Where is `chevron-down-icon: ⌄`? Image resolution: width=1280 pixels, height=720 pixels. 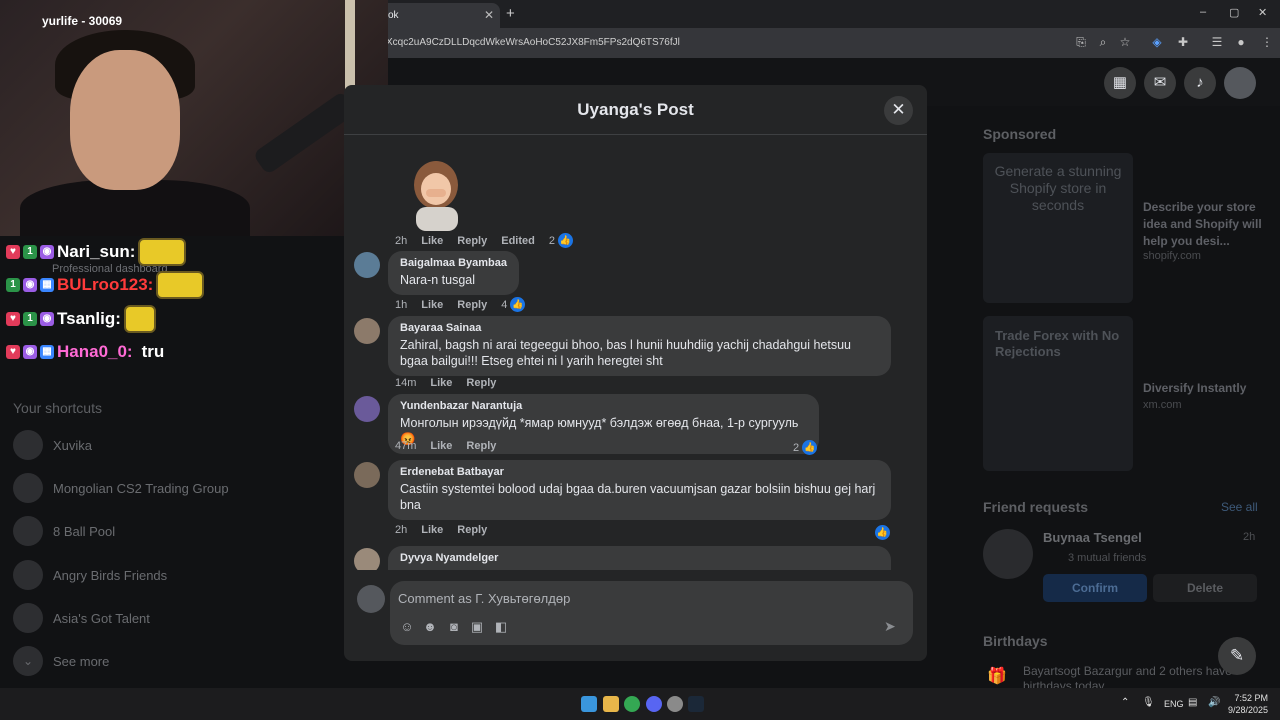
chevron-down-icon: ⌄ is located at coordinates (28, 661).